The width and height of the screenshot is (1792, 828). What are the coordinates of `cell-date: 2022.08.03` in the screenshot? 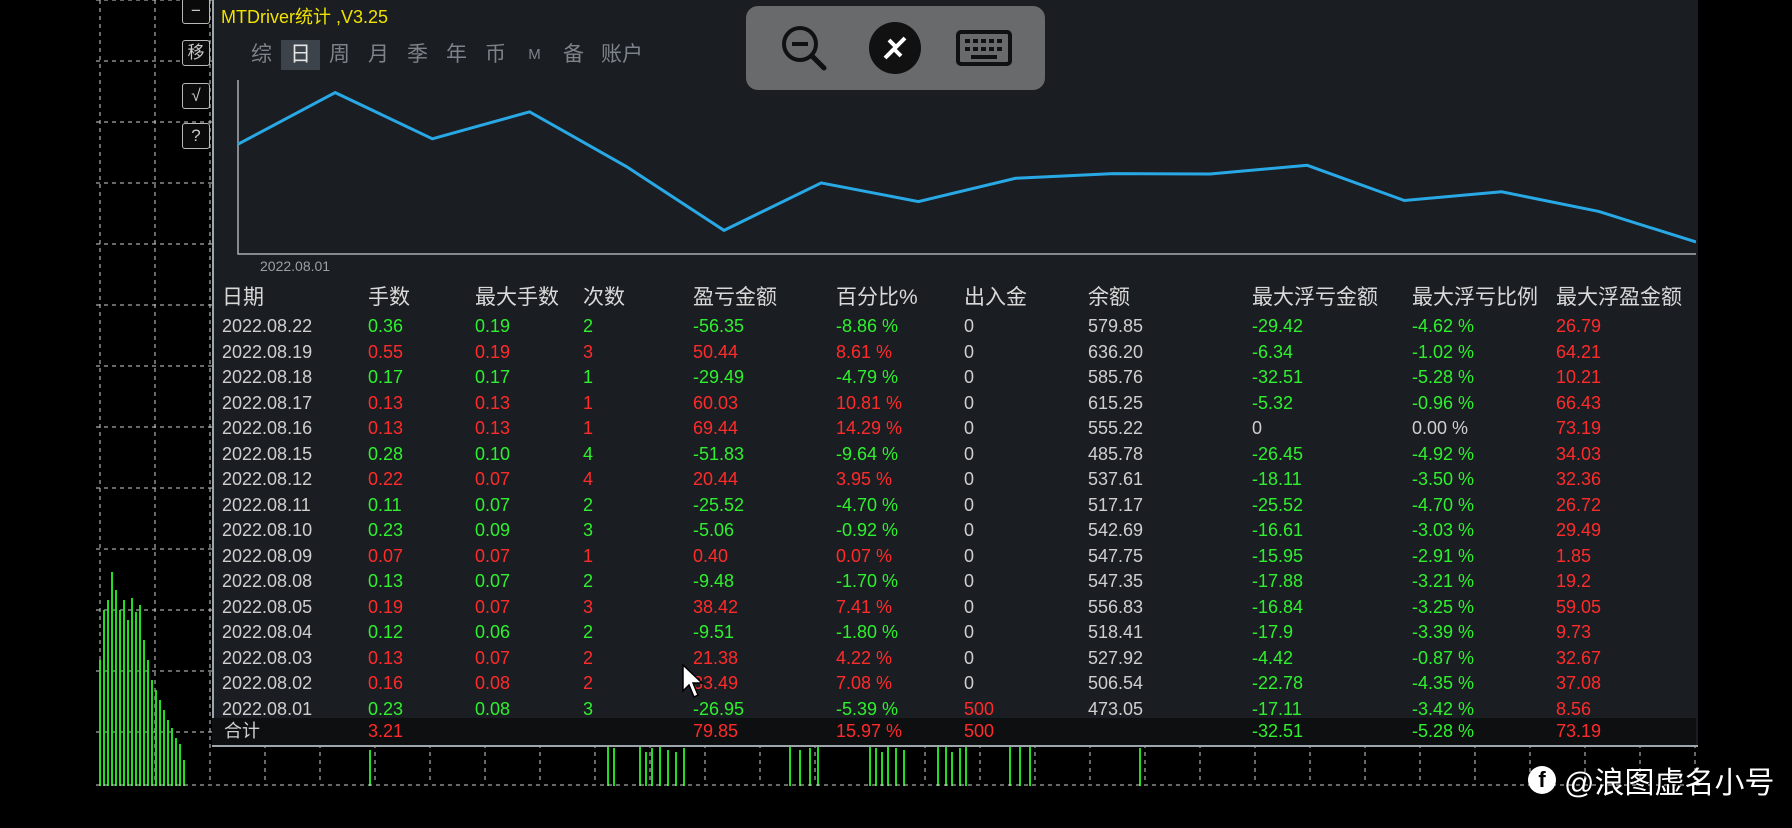 It's located at (267, 657).